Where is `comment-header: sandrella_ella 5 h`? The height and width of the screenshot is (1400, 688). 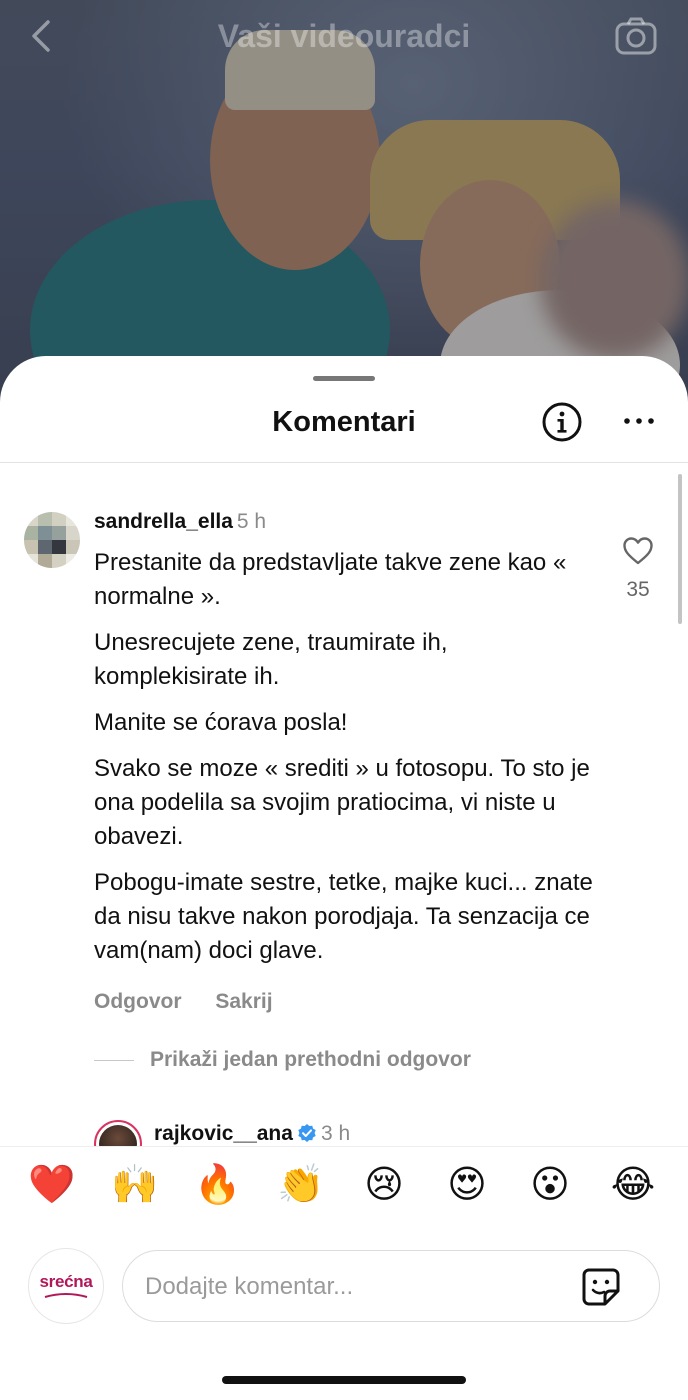 comment-header: sandrella_ella 5 h is located at coordinates (180, 522).